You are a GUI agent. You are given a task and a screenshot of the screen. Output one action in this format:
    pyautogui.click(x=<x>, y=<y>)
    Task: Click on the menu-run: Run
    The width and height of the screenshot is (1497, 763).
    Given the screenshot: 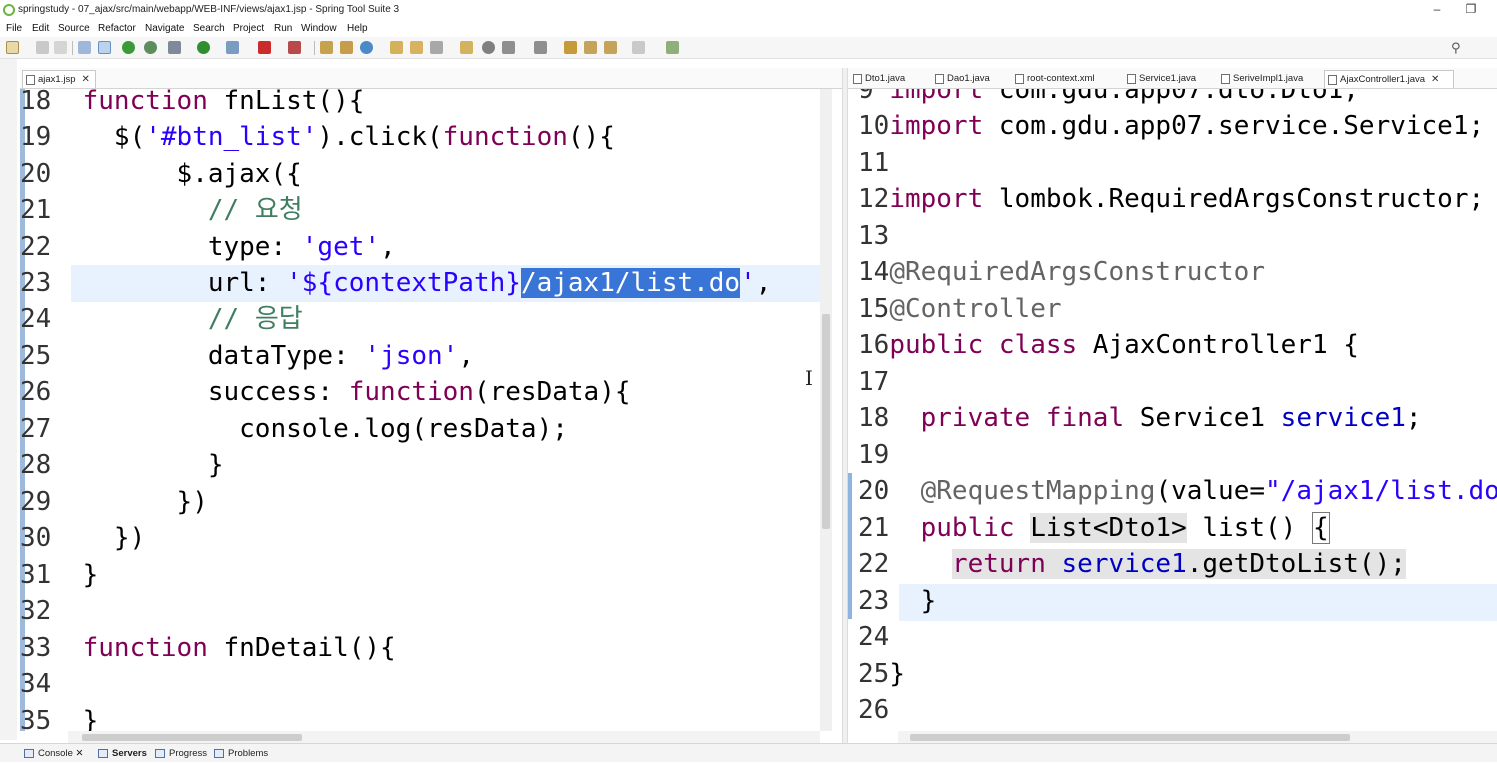 What is the action you would take?
    pyautogui.click(x=283, y=28)
    